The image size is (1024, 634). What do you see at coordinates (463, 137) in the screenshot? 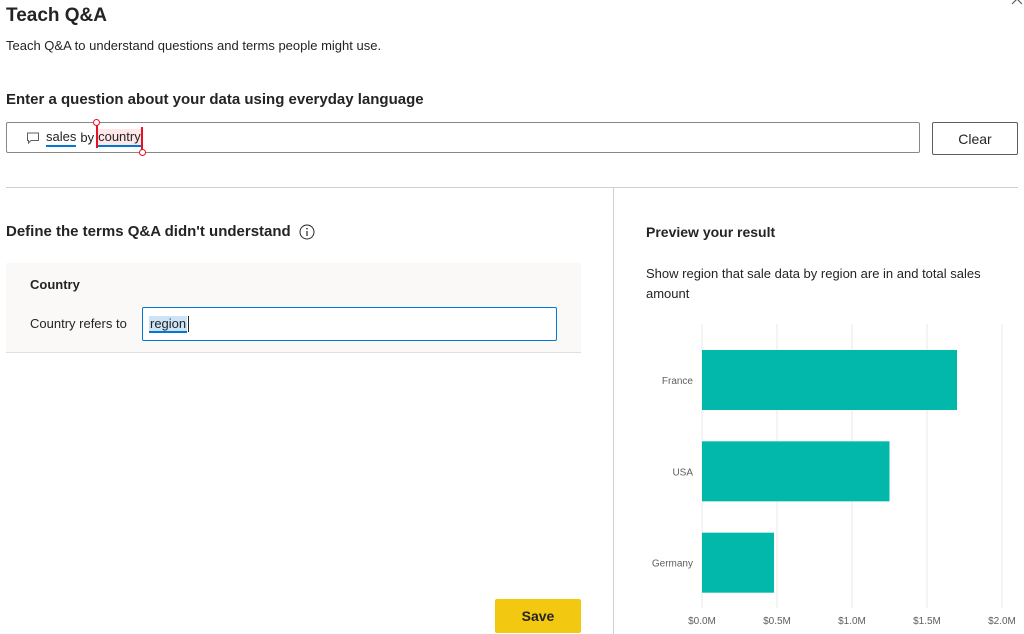
I see `question-input: sales by country` at bounding box center [463, 137].